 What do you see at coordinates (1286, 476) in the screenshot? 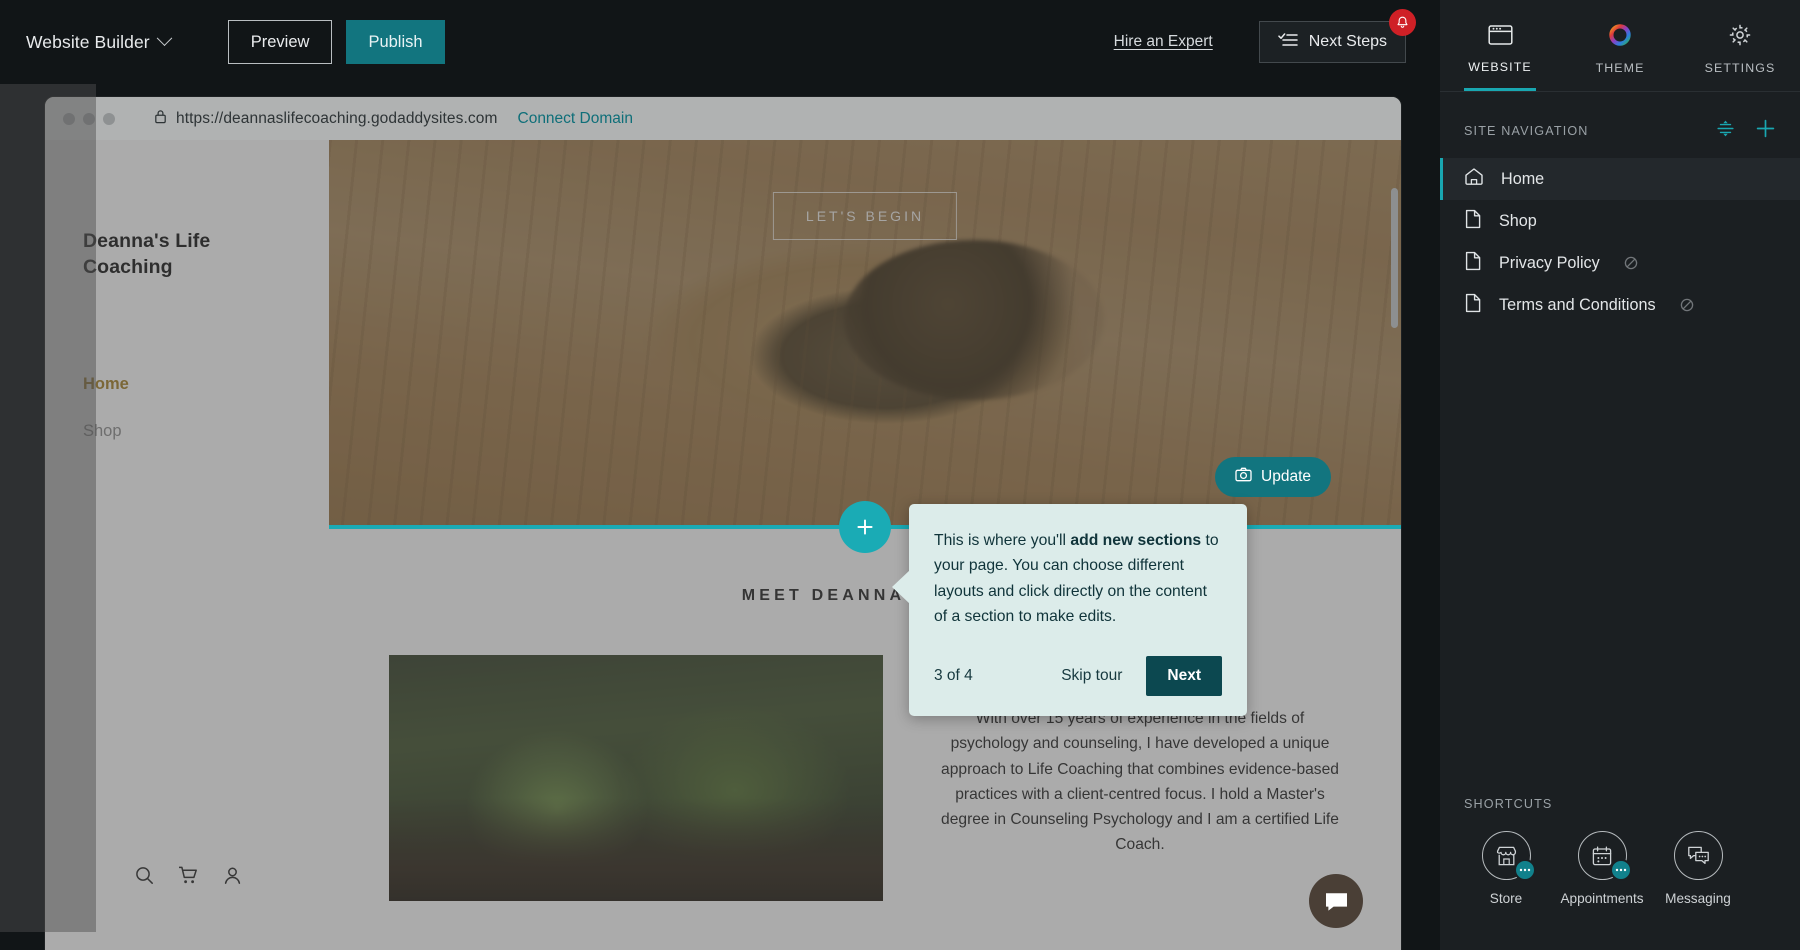
I see `update-label: Update` at bounding box center [1286, 476].